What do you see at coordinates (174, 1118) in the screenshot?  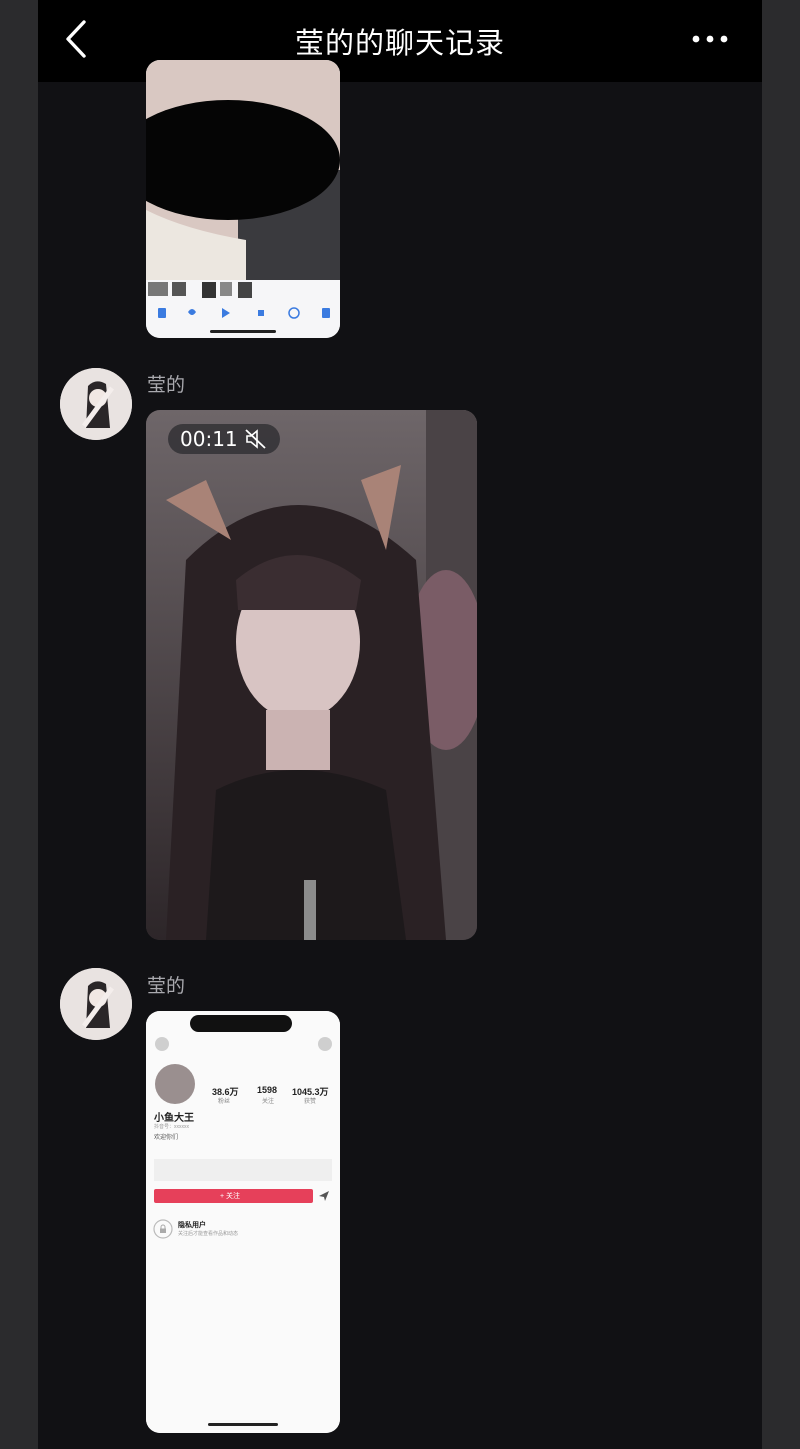 I see `profile-name: 小鱼大王` at bounding box center [174, 1118].